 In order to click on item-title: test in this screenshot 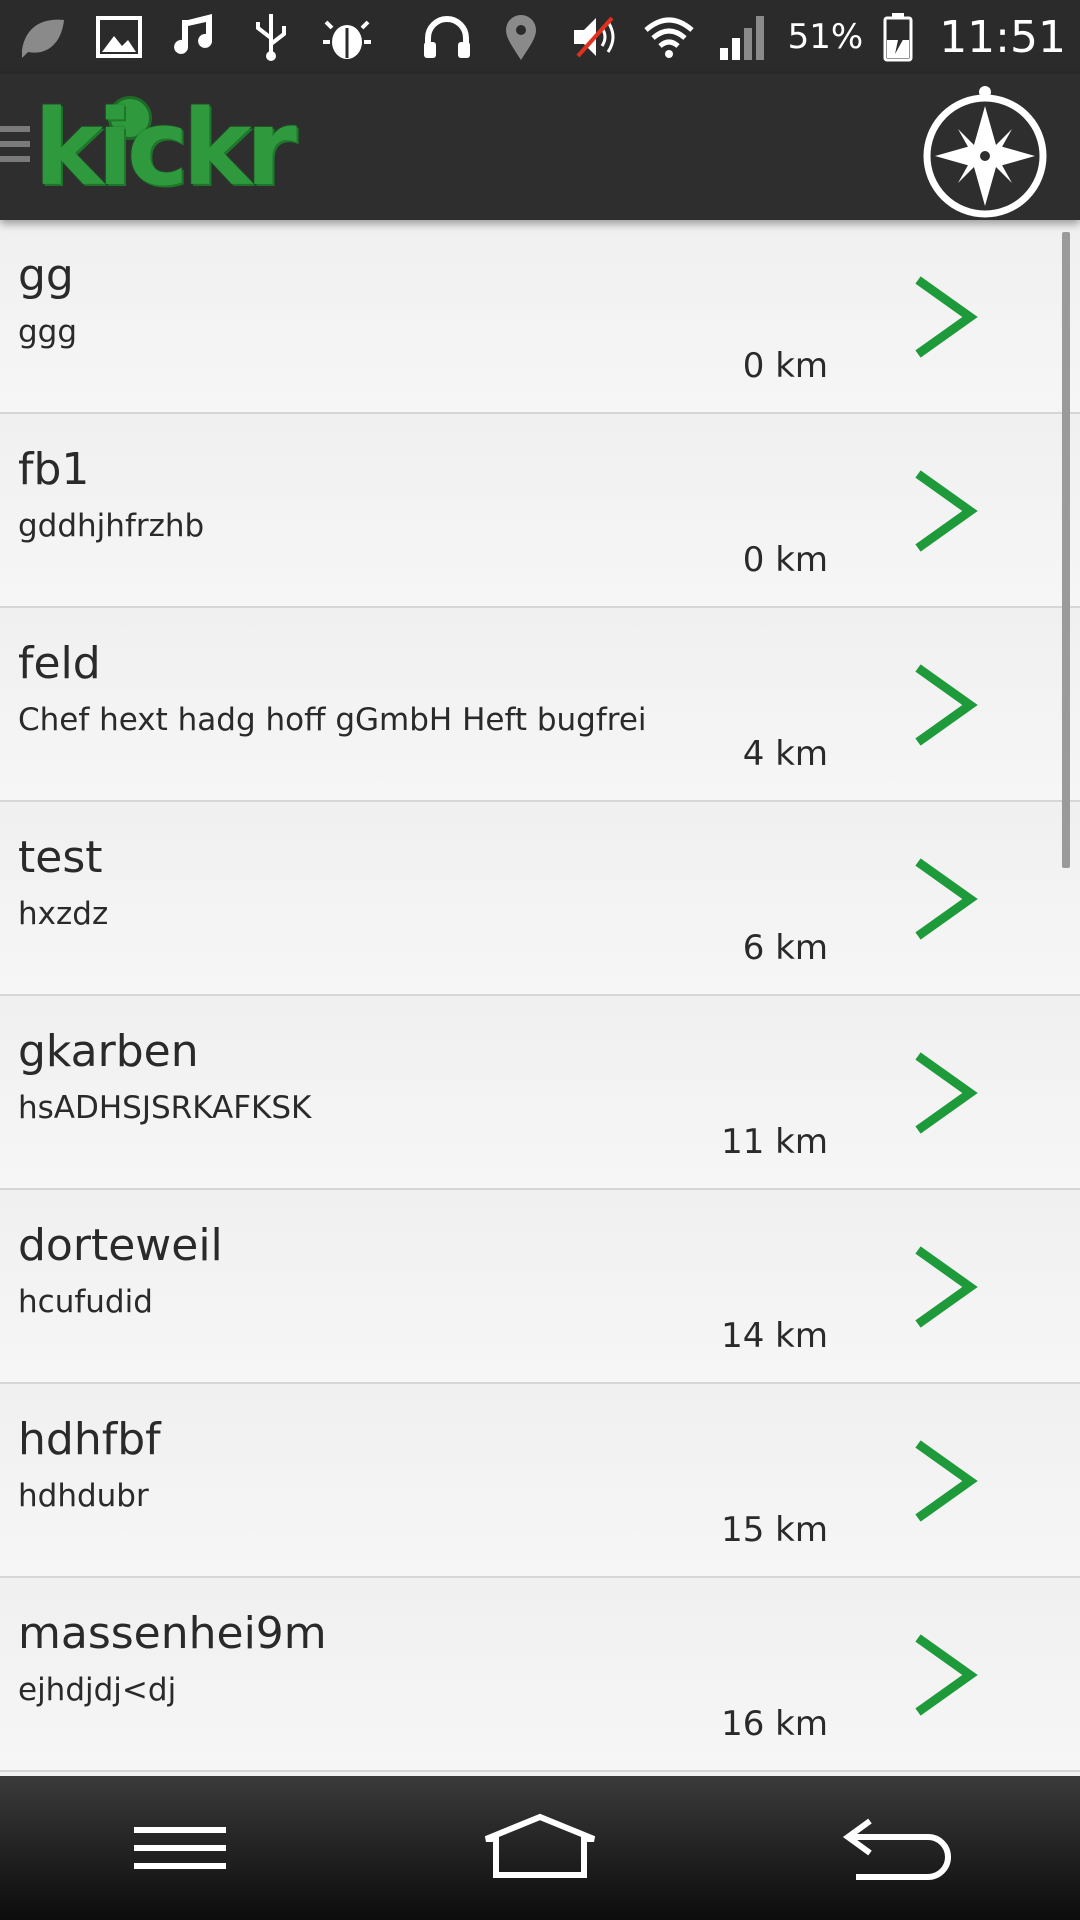, I will do `click(60, 857)`.